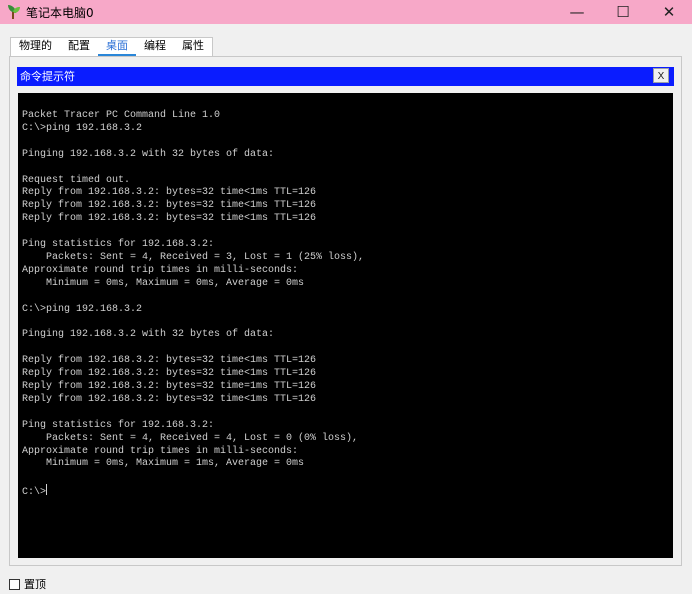  What do you see at coordinates (155, 46) in the screenshot?
I see `tab-programming: 编程` at bounding box center [155, 46].